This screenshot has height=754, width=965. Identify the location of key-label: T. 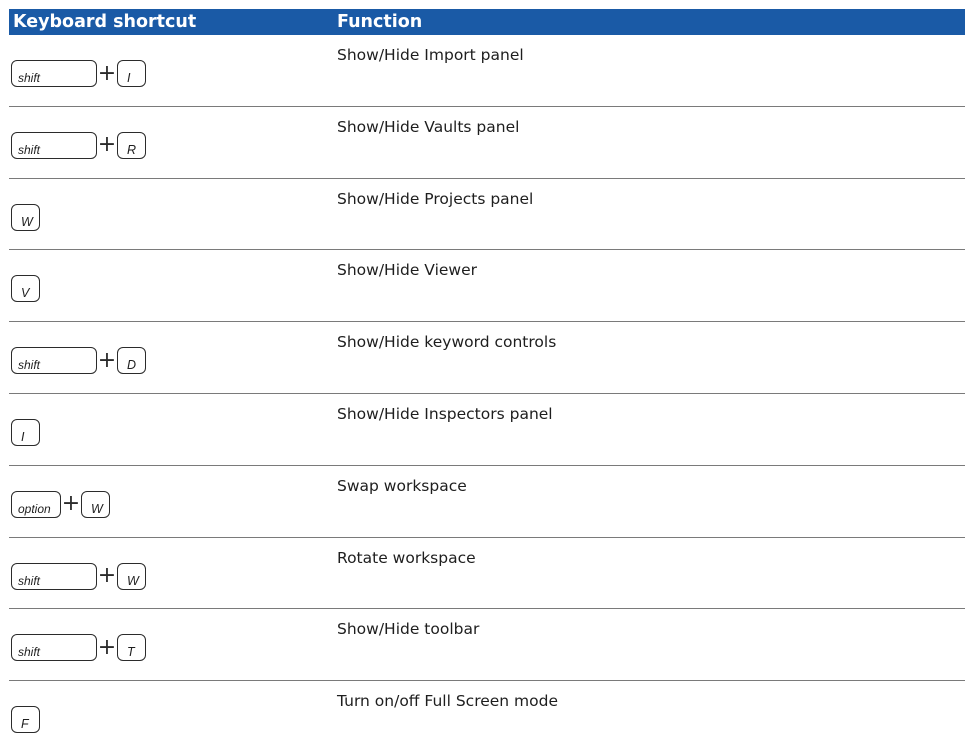
(131, 652).